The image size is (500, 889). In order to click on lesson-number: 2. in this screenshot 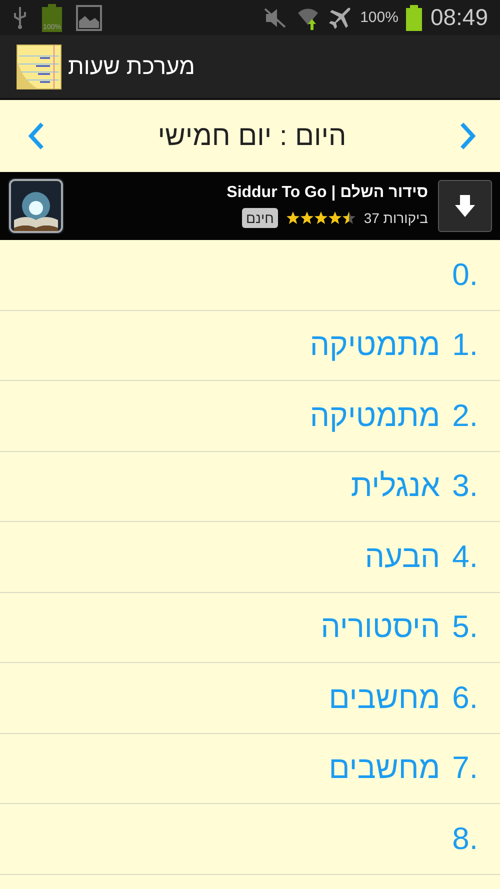, I will do `click(465, 416)`.